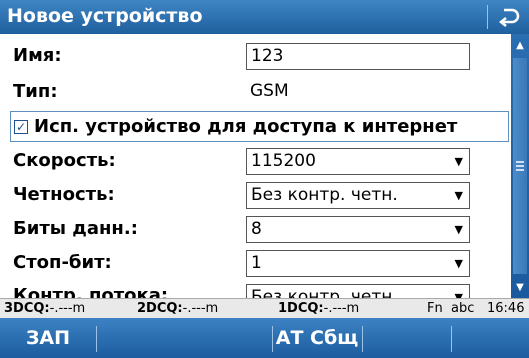 The height and width of the screenshot is (358, 529). What do you see at coordinates (64, 194) in the screenshot?
I see `parity-label: Четность:` at bounding box center [64, 194].